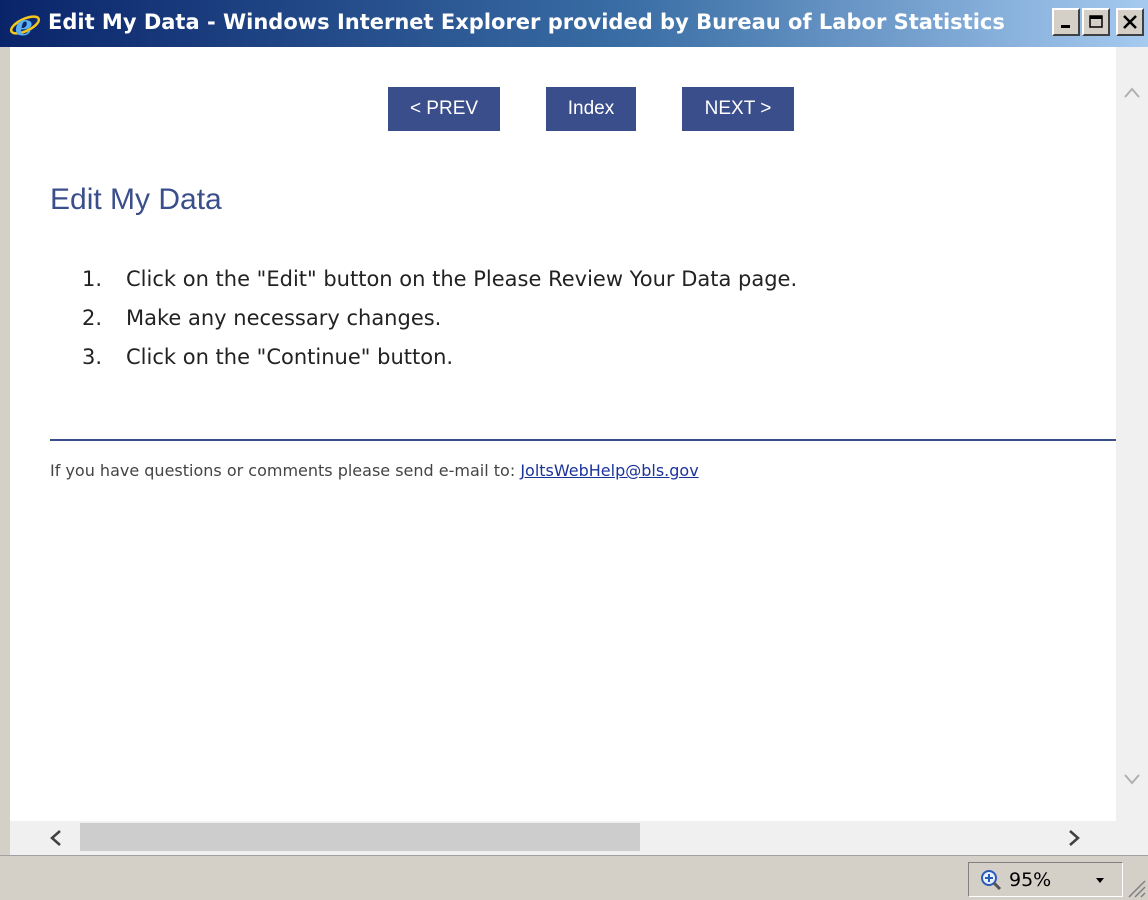 This screenshot has width=1148, height=900. I want to click on next-button: NEXT >, so click(738, 109).